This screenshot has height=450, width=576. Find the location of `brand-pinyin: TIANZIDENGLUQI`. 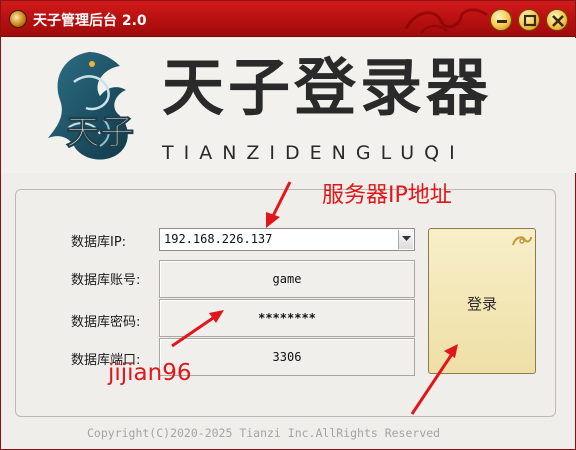

brand-pinyin: TIANZIDENGLUQI is located at coordinates (313, 153).